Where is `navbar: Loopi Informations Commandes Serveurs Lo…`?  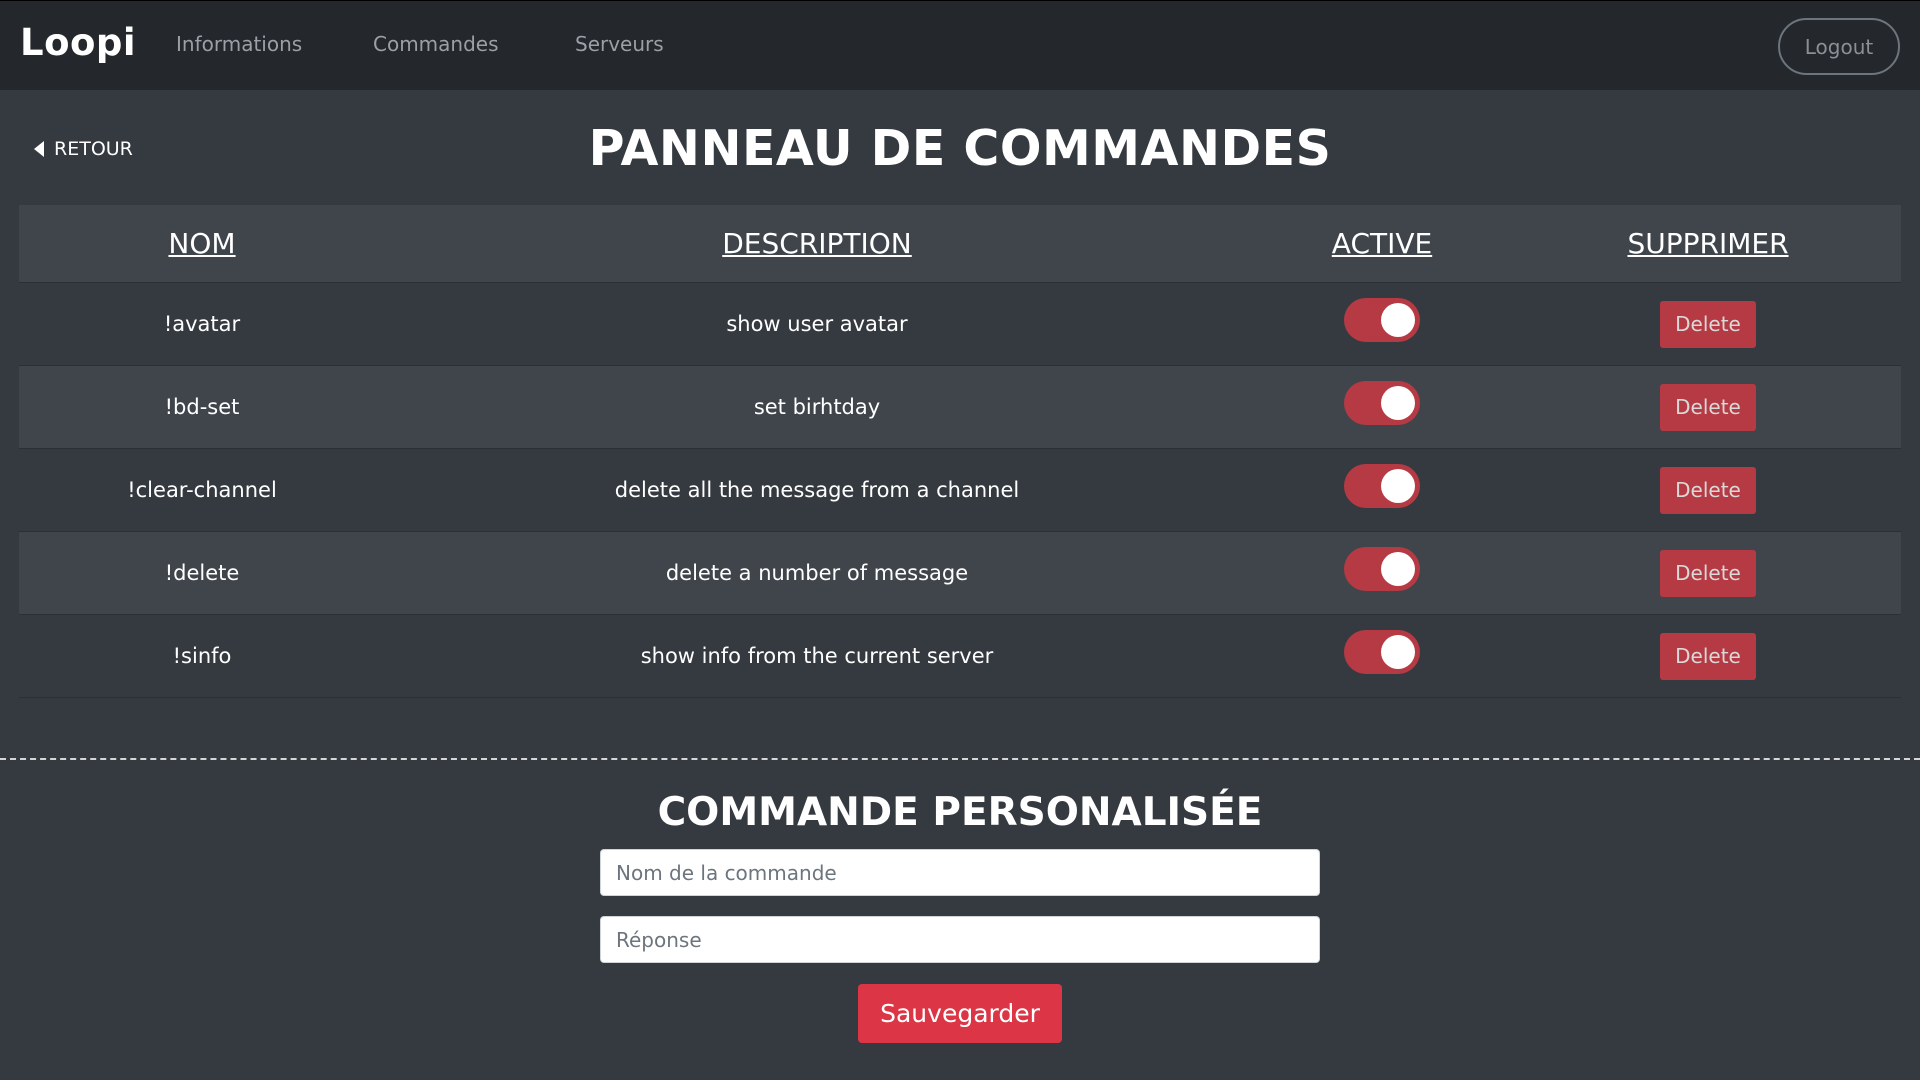
navbar: Loopi Informations Commandes Serveurs Lo… is located at coordinates (960, 45).